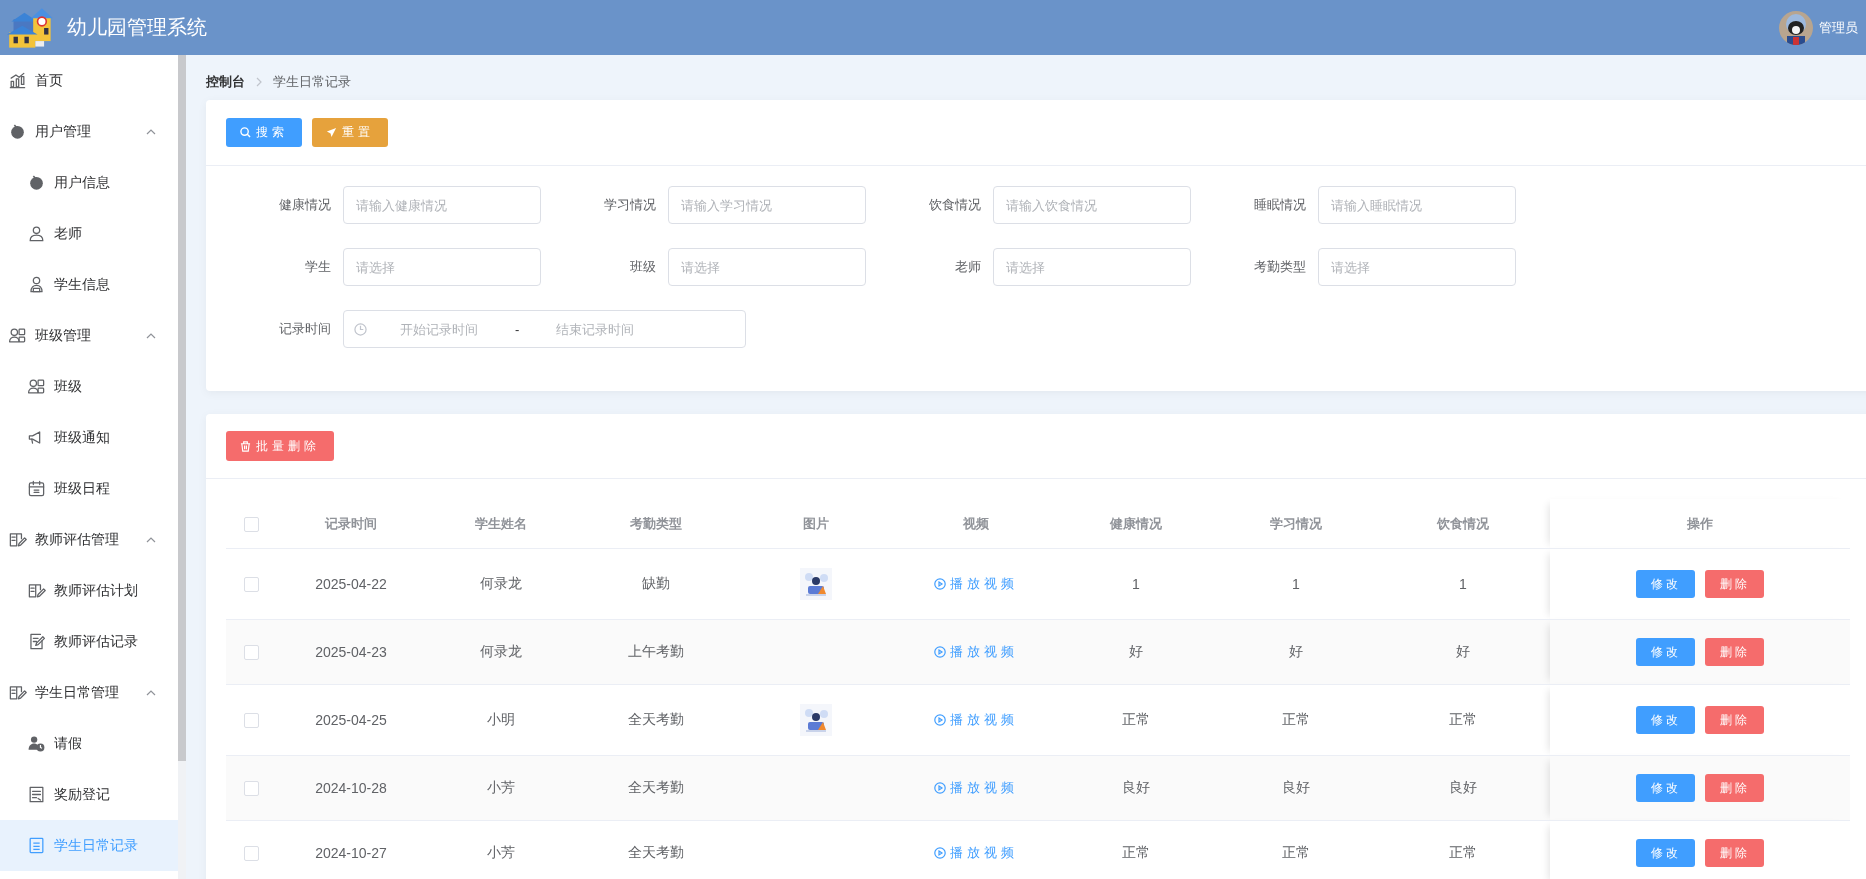 This screenshot has width=1866, height=879. Describe the element at coordinates (305, 205) in the screenshot. I see `field-label: 健康情况` at that location.